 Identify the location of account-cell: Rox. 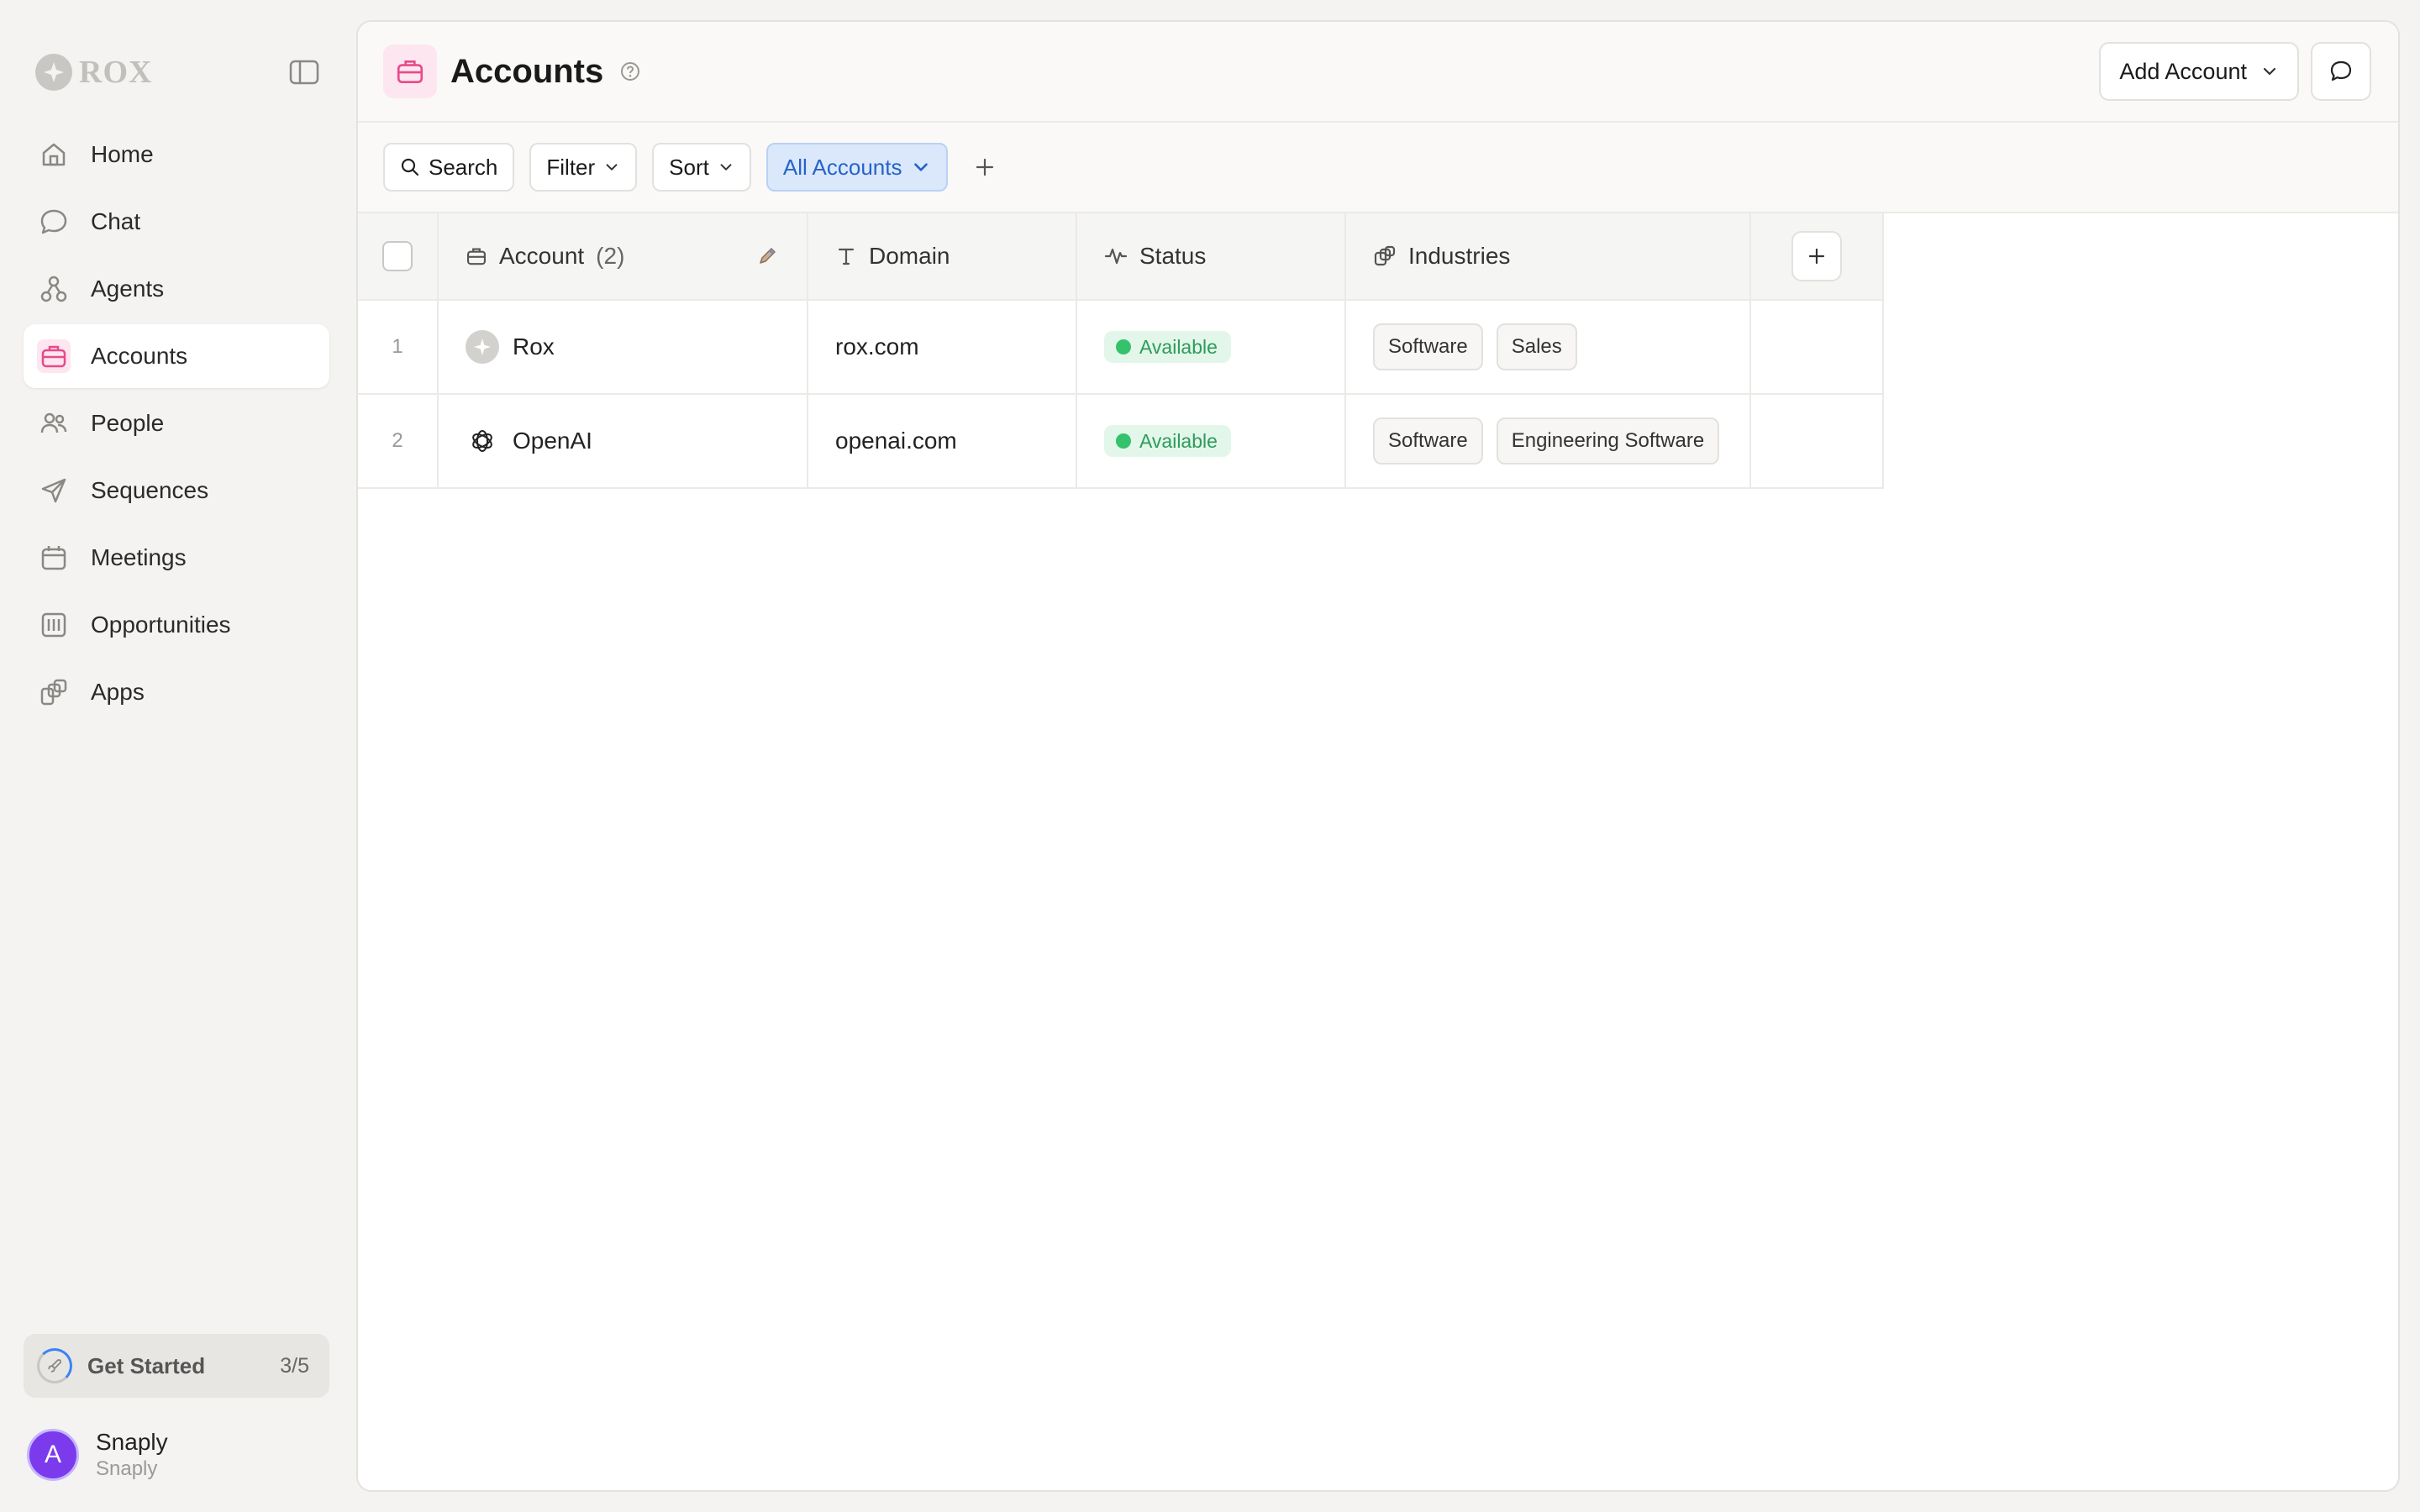
(623, 347).